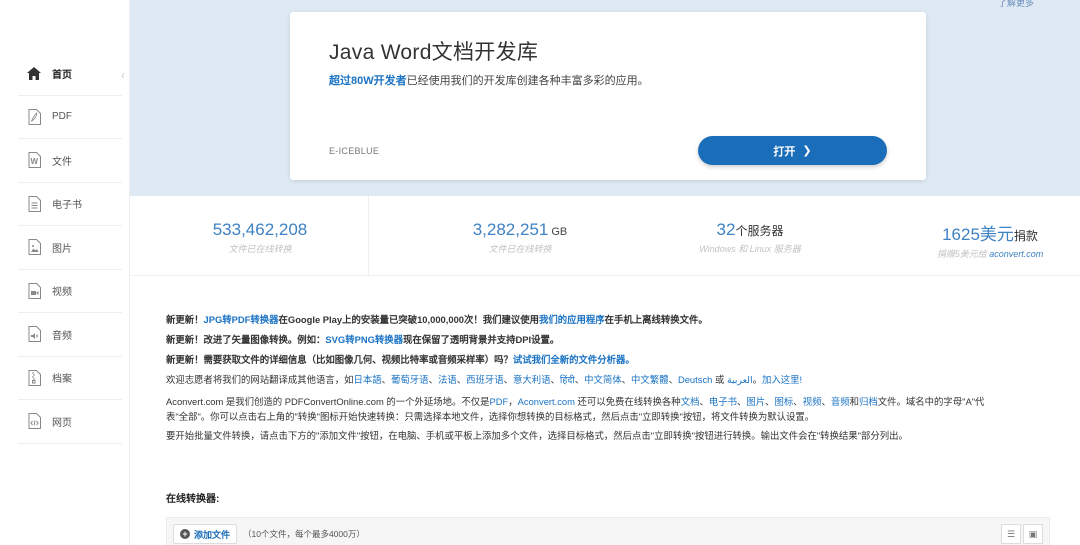 Image resolution: width=1080 pixels, height=545 pixels. I want to click on view-toggle: ☰ ▣, so click(1021, 534).